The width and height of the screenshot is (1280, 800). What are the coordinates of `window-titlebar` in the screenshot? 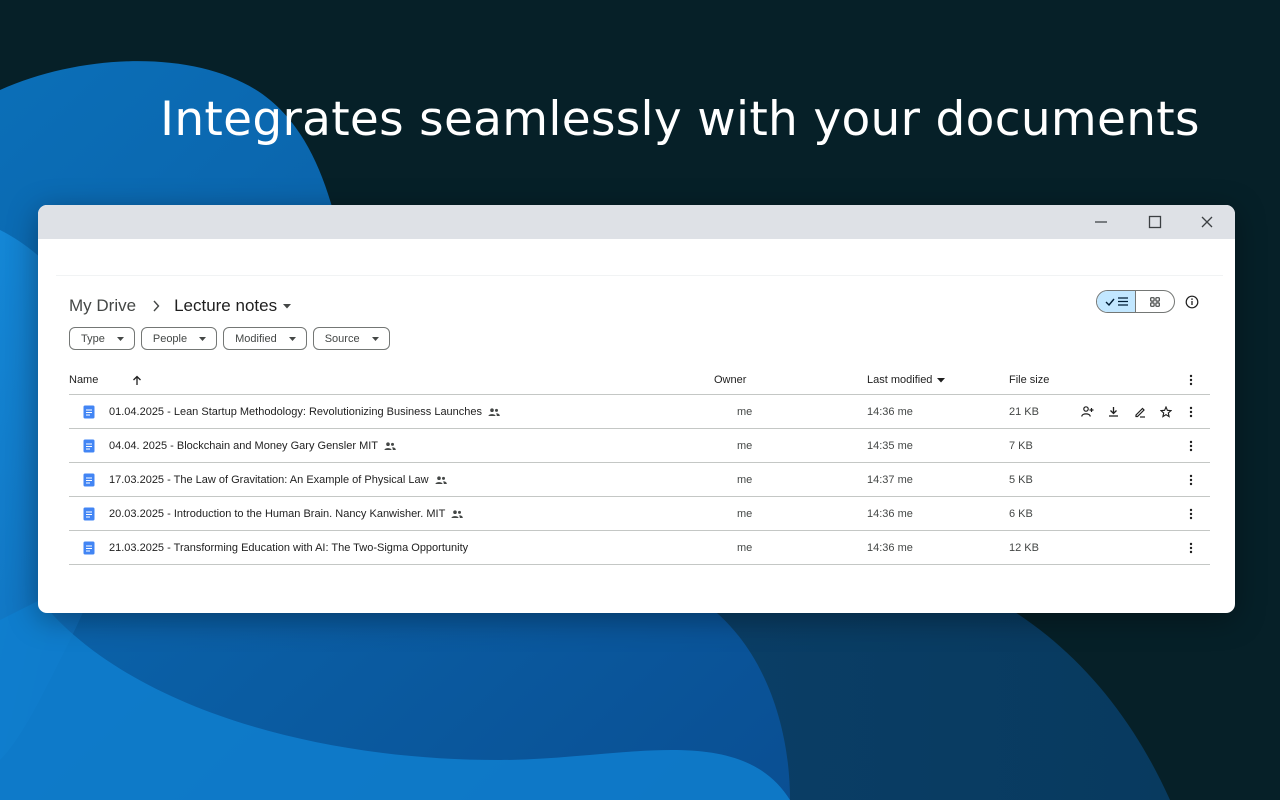 It's located at (636, 222).